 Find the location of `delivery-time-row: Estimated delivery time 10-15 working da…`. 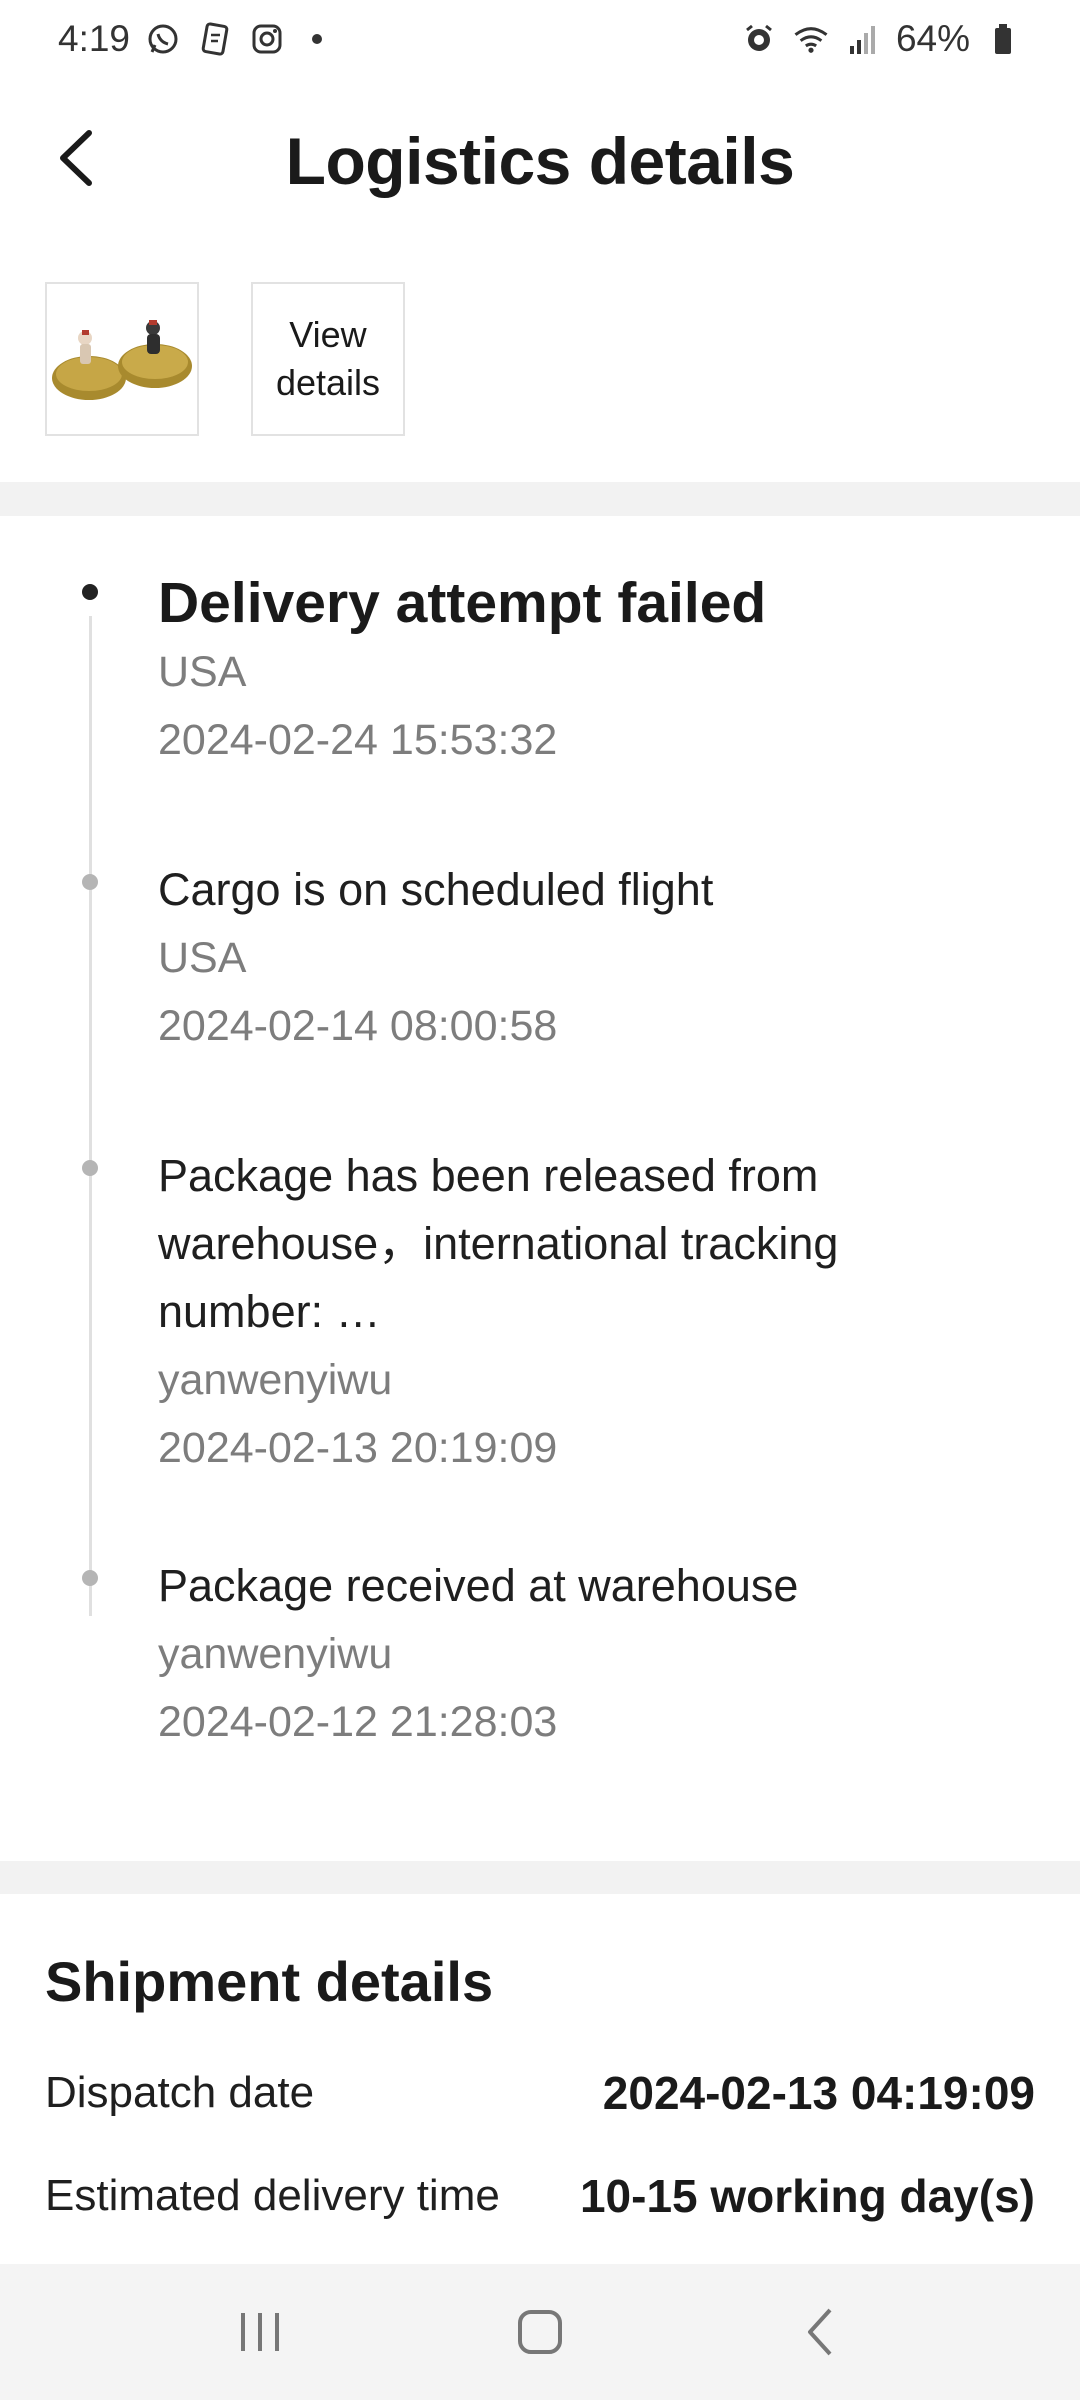

delivery-time-row: Estimated delivery time 10-15 working da… is located at coordinates (540, 2196).